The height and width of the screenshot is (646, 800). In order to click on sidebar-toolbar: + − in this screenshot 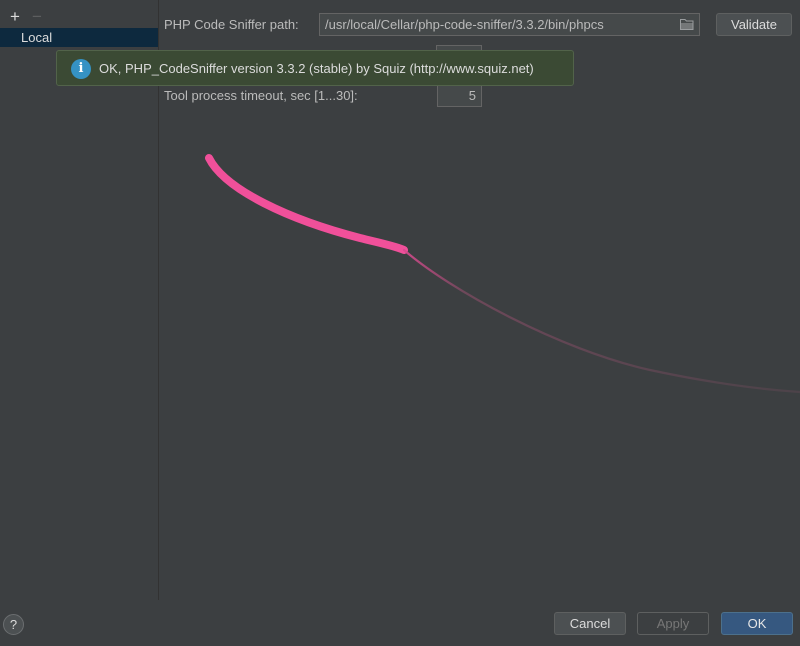, I will do `click(26, 17)`.